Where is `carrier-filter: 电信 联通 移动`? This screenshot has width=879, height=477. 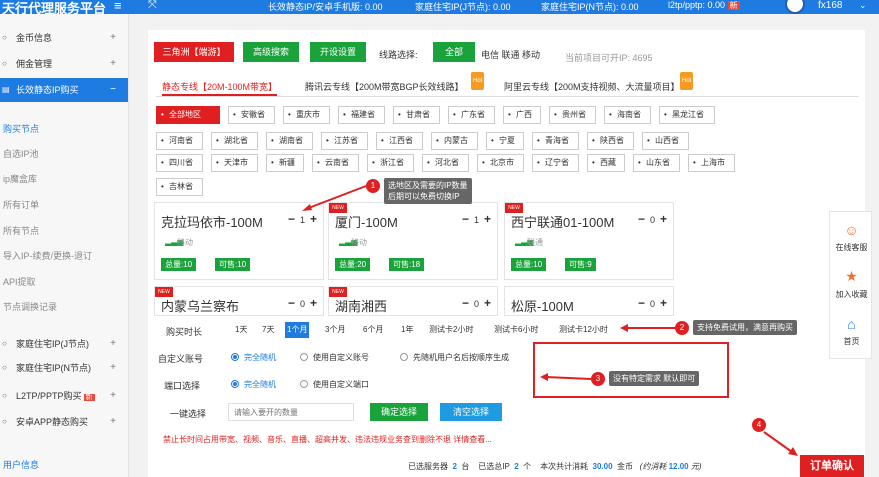 carrier-filter: 电信 联通 移动 is located at coordinates (510, 54).